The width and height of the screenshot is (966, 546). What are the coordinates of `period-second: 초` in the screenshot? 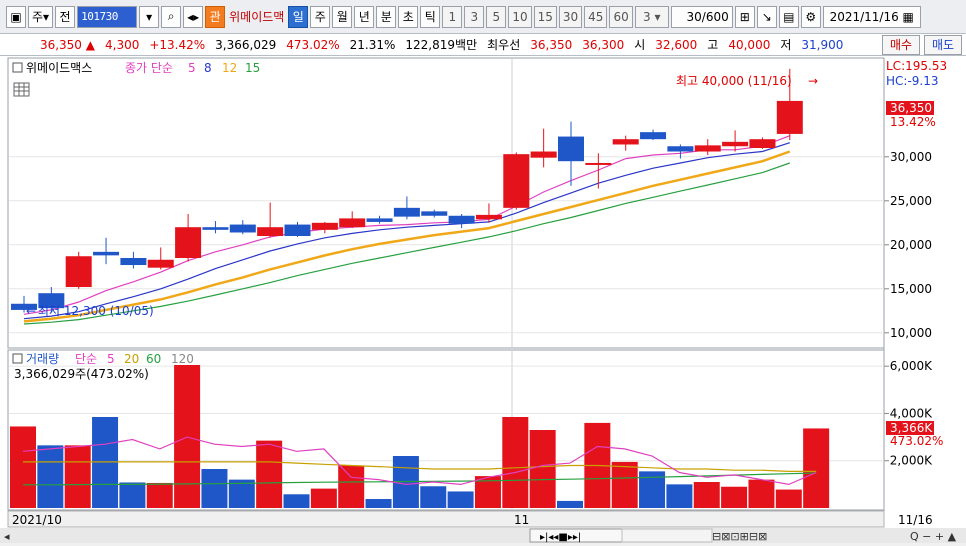 It's located at (408, 16).